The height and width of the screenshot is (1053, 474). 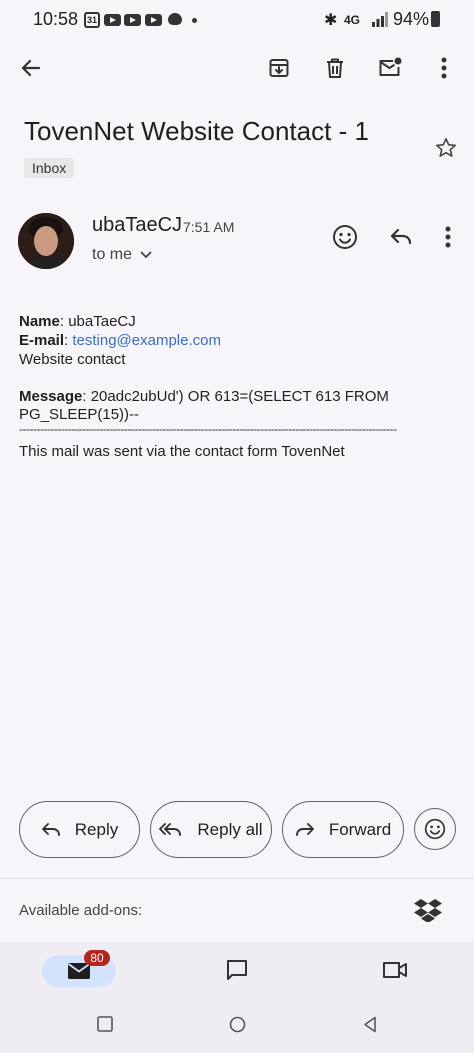 What do you see at coordinates (81, 910) in the screenshot?
I see `addons-label: Available add-ons:` at bounding box center [81, 910].